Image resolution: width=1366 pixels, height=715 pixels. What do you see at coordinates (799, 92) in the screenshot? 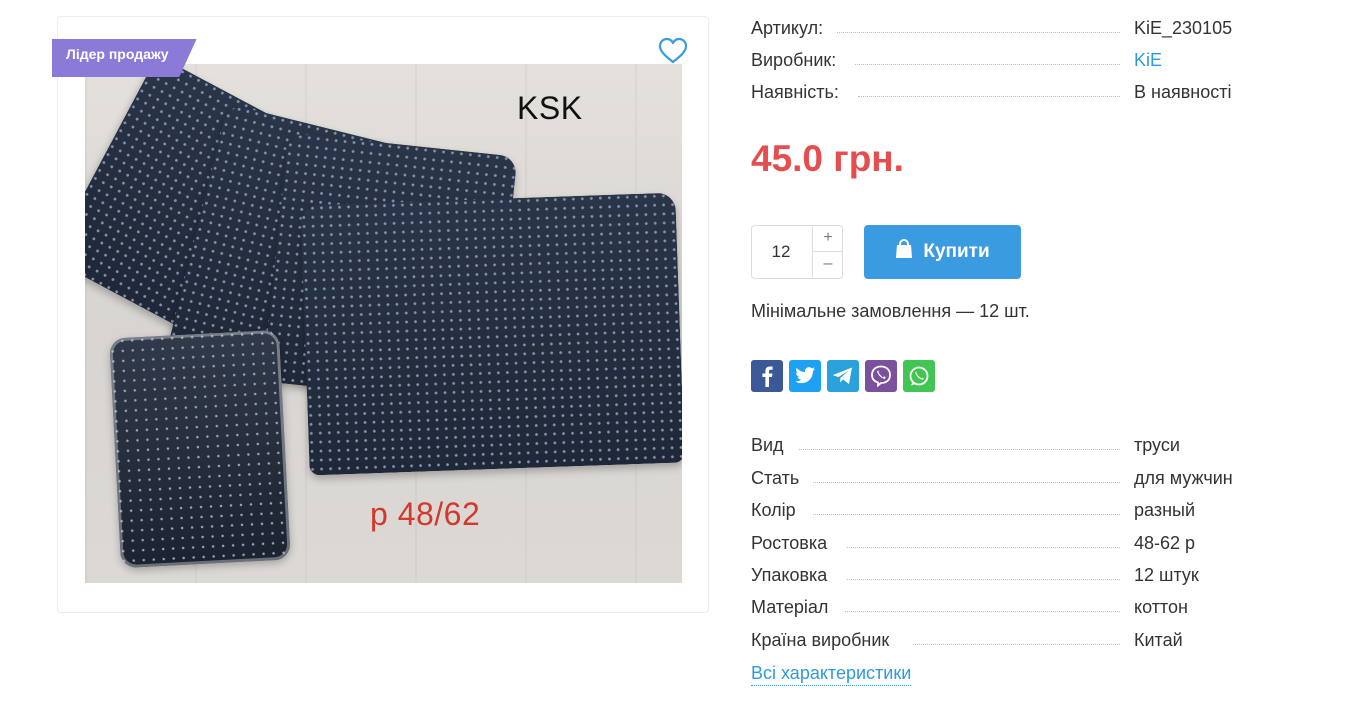
I see `meta-label: Наявність:` at bounding box center [799, 92].